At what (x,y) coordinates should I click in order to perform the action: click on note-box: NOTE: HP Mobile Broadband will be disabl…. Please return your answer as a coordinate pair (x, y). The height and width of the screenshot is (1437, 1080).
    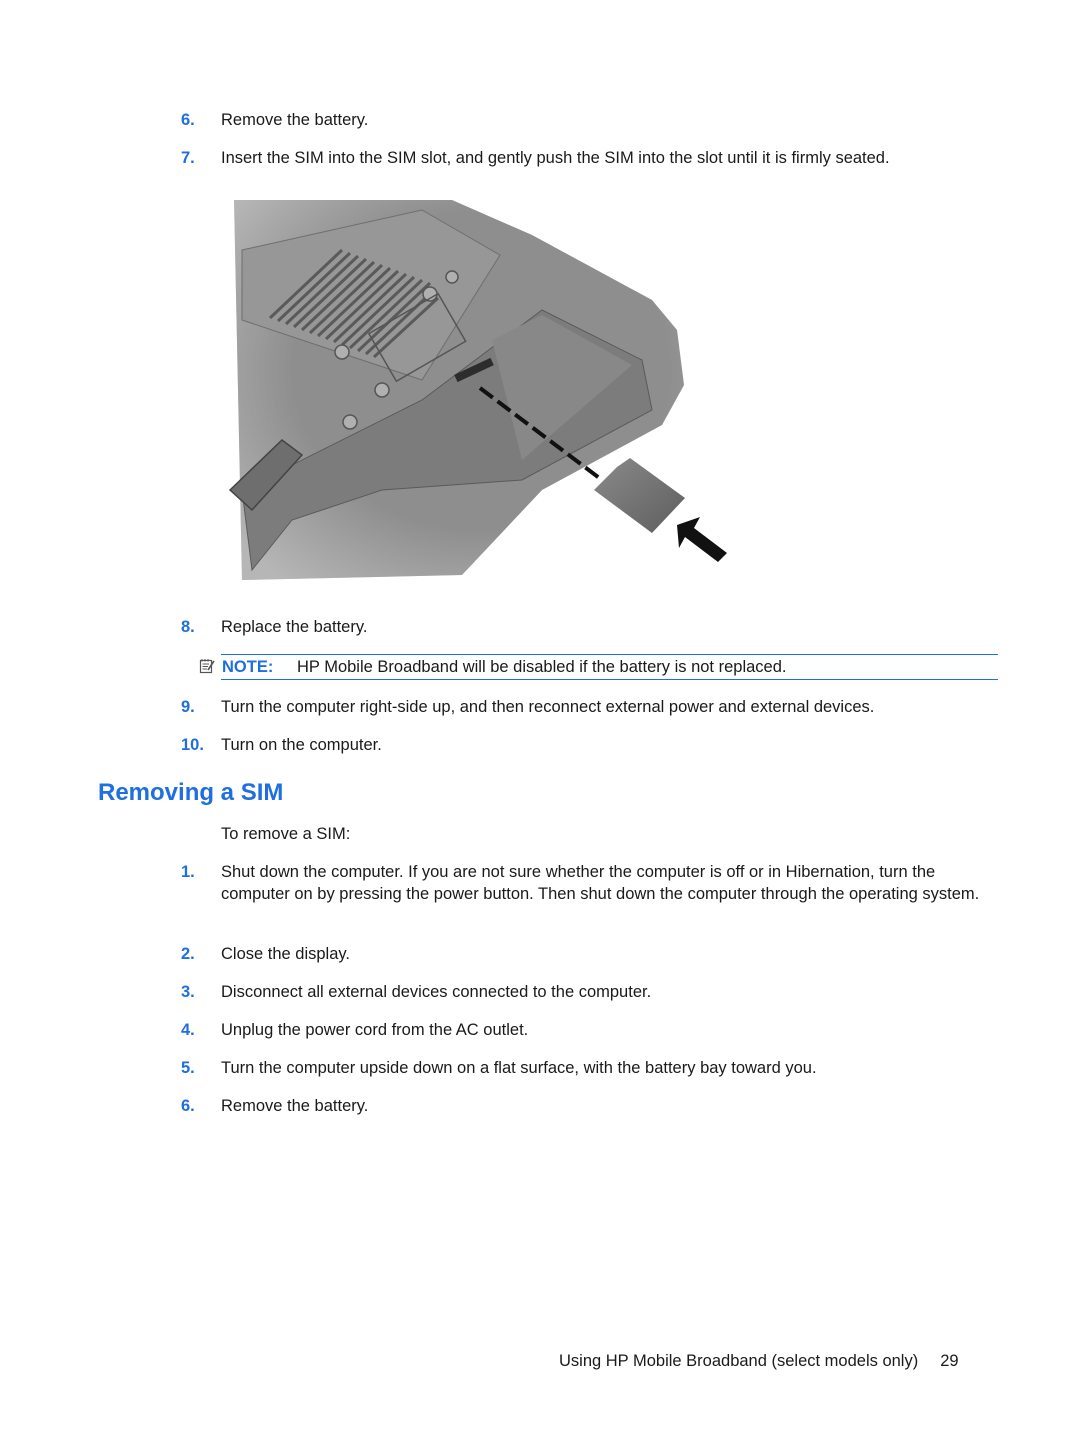
    Looking at the image, I should click on (598, 667).